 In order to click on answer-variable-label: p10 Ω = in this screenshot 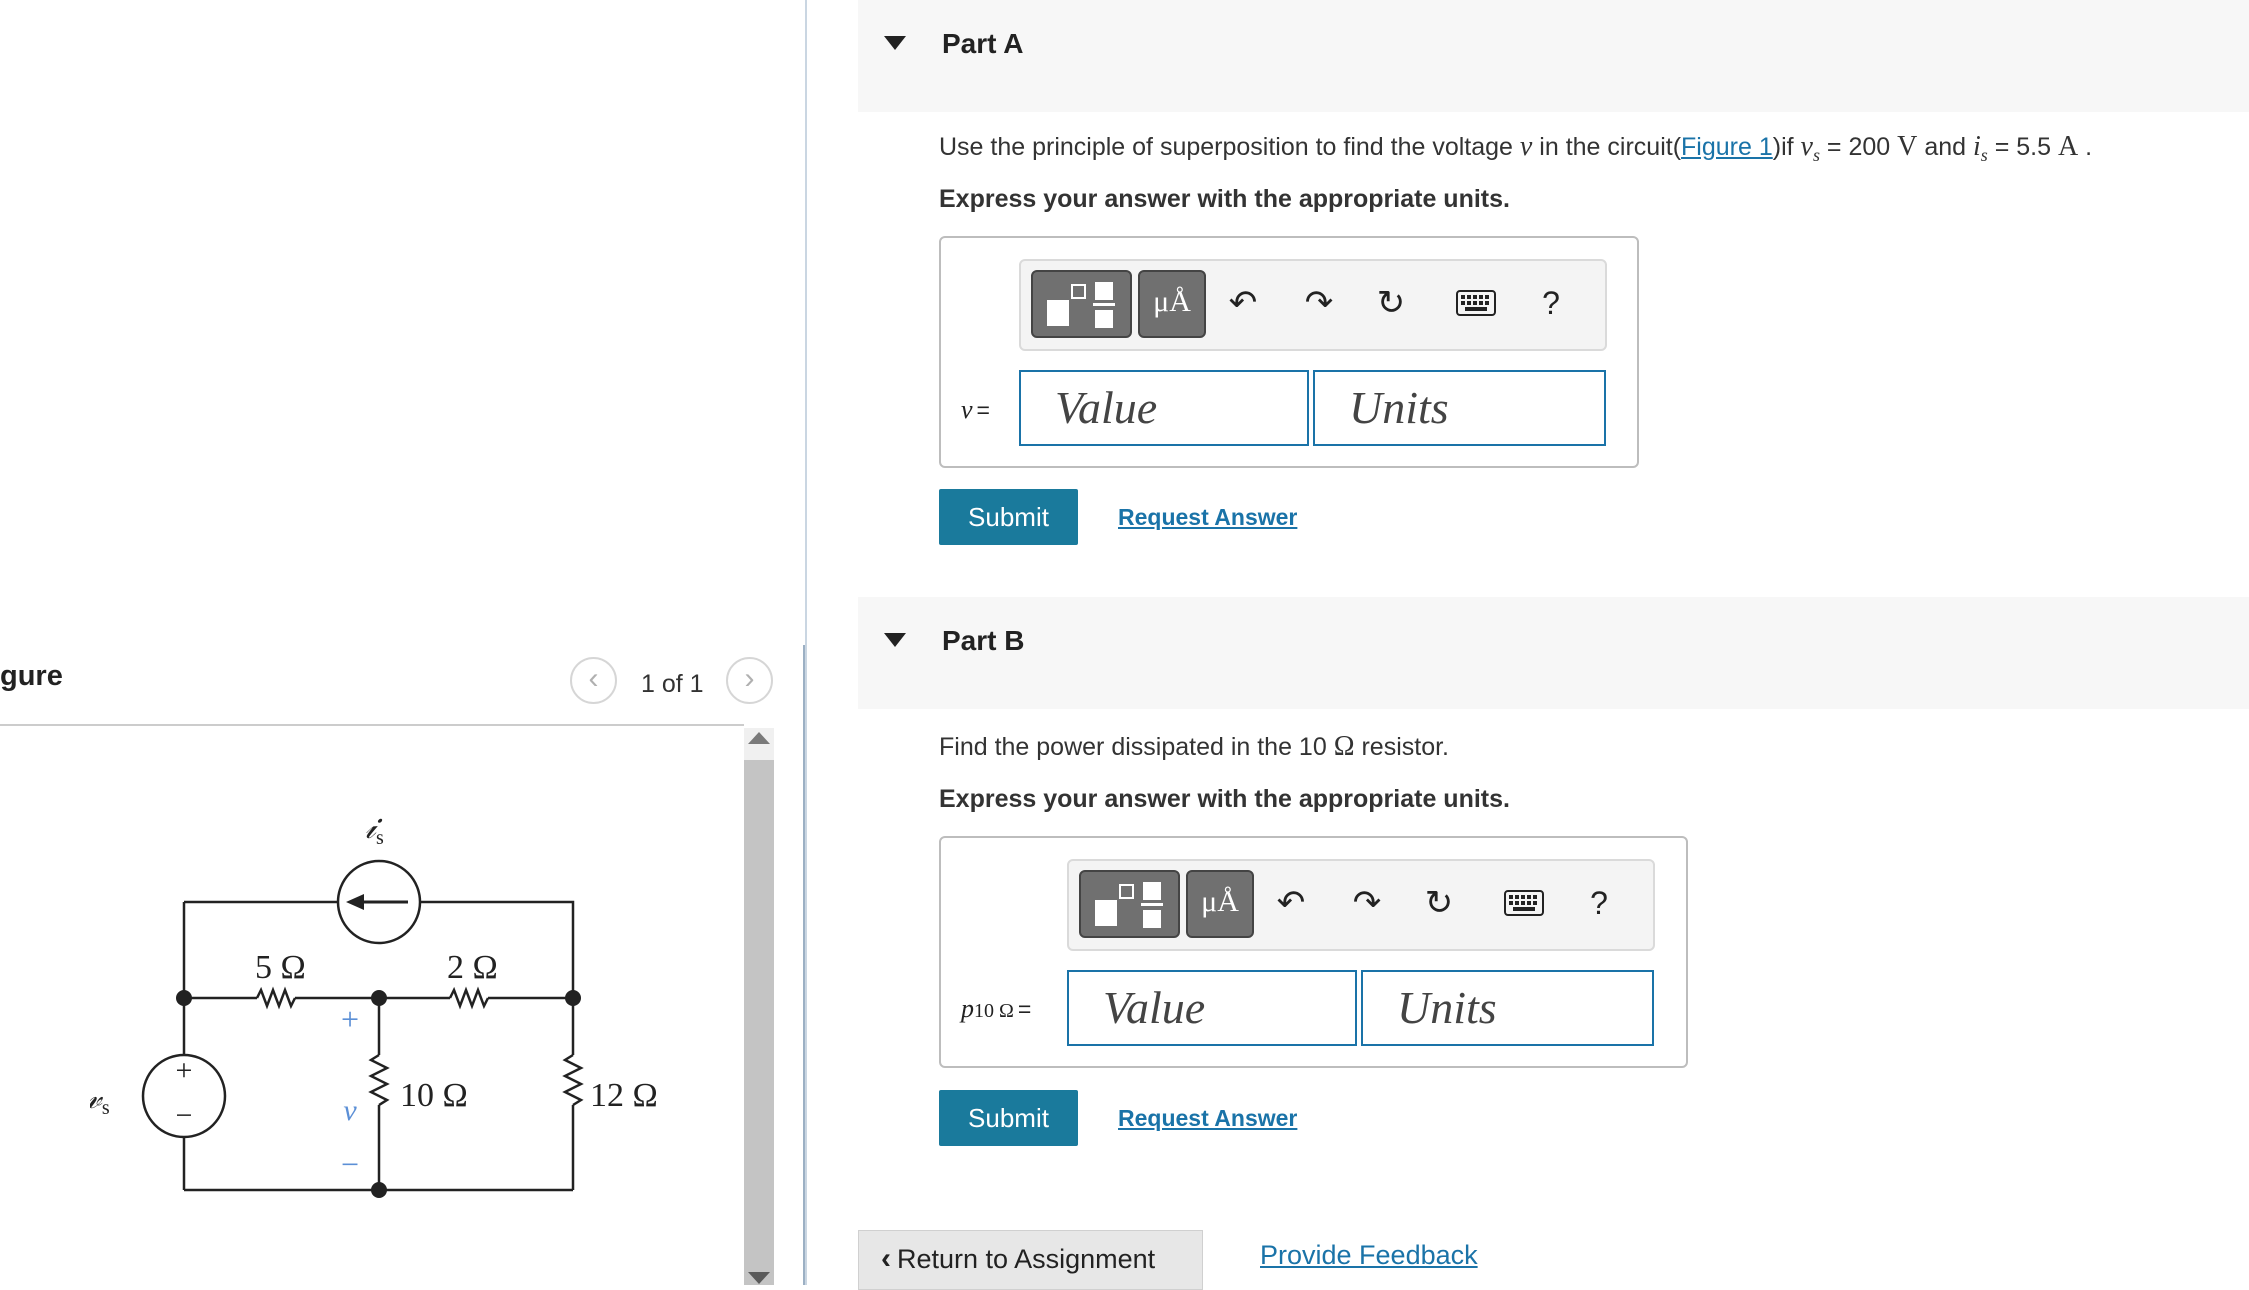, I will do `click(996, 1009)`.